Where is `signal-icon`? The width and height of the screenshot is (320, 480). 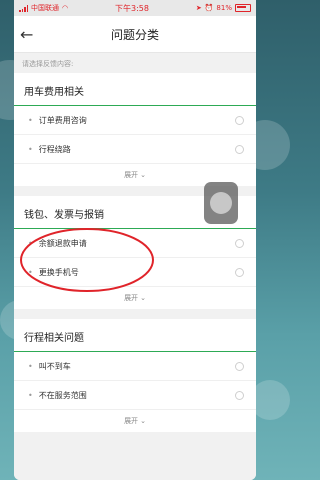
signal-icon is located at coordinates (23, 8).